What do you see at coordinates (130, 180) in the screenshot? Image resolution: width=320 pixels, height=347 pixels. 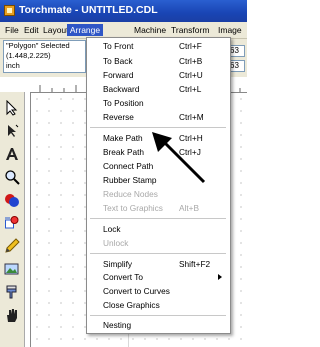 I see `menu-item-rubber-stamp: Rubber Stamp` at bounding box center [130, 180].